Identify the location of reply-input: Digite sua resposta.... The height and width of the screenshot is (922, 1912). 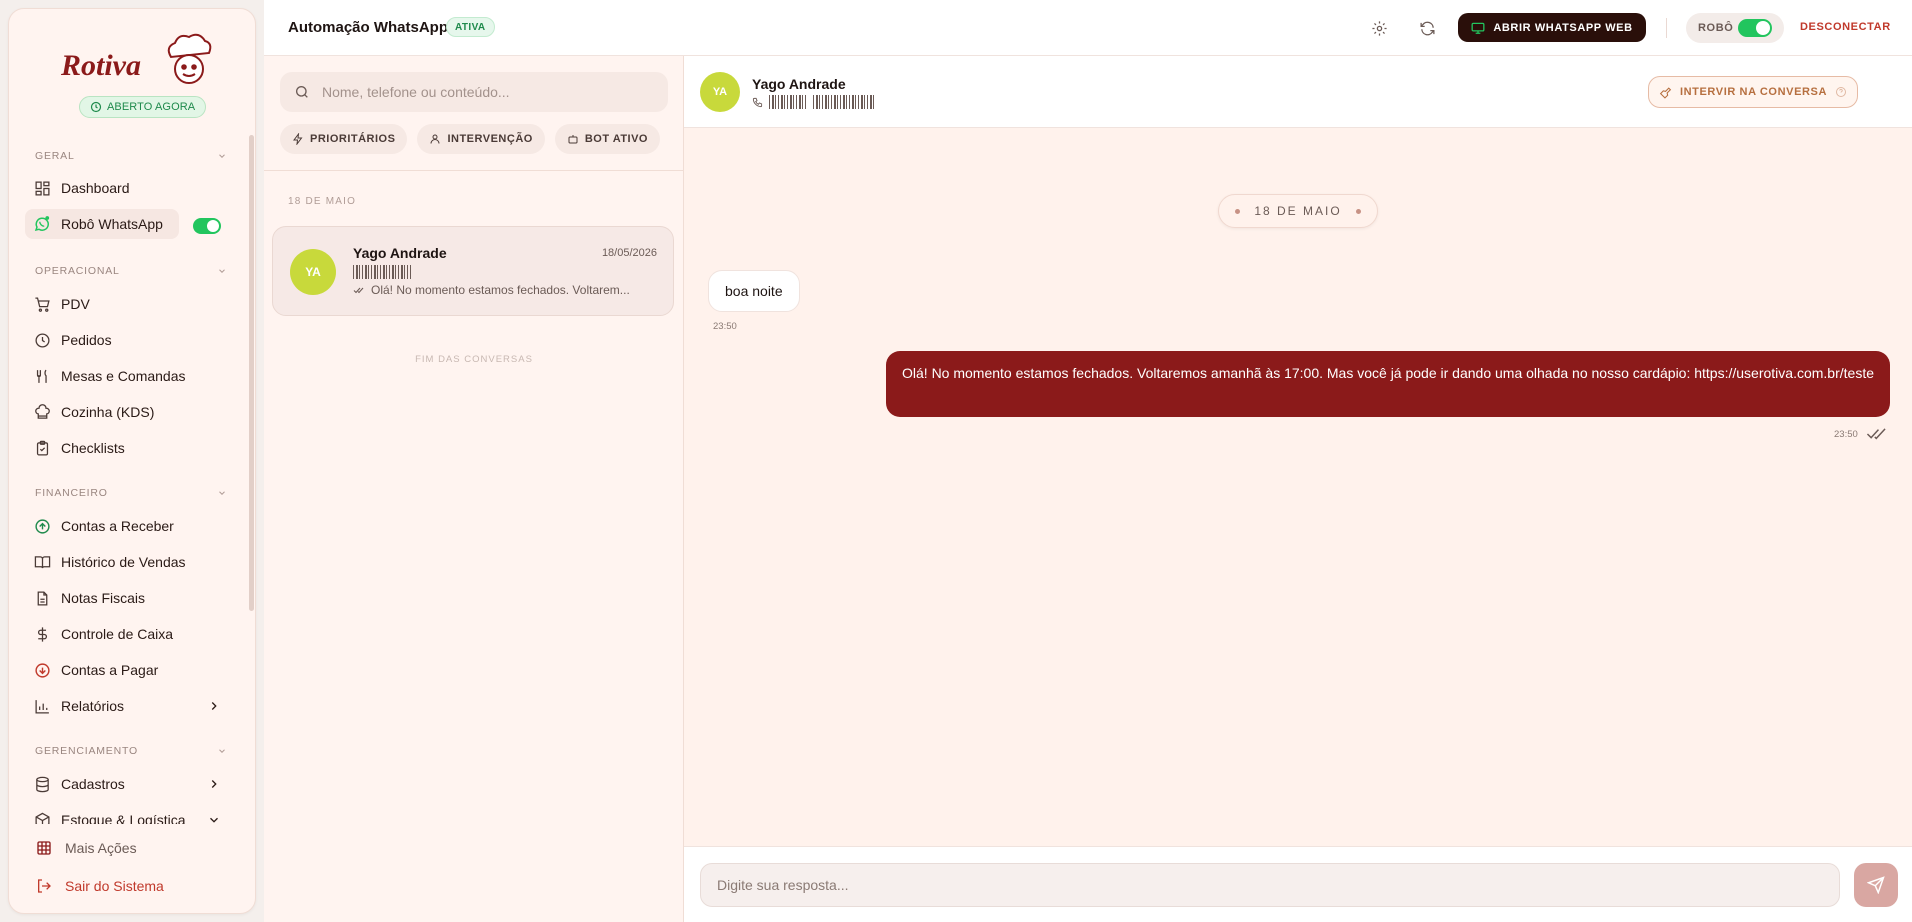
(1270, 885).